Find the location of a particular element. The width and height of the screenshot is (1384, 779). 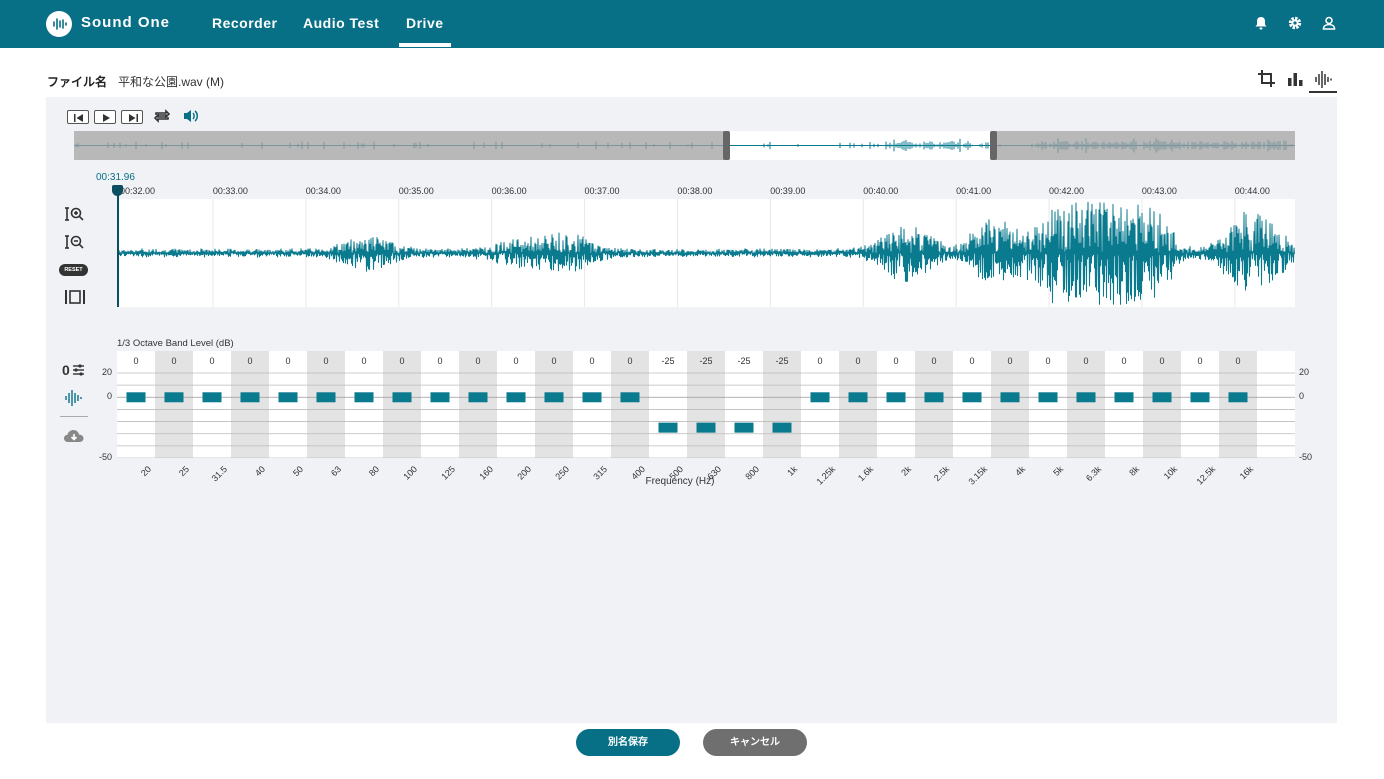

playhead-handle is located at coordinates (117, 190).